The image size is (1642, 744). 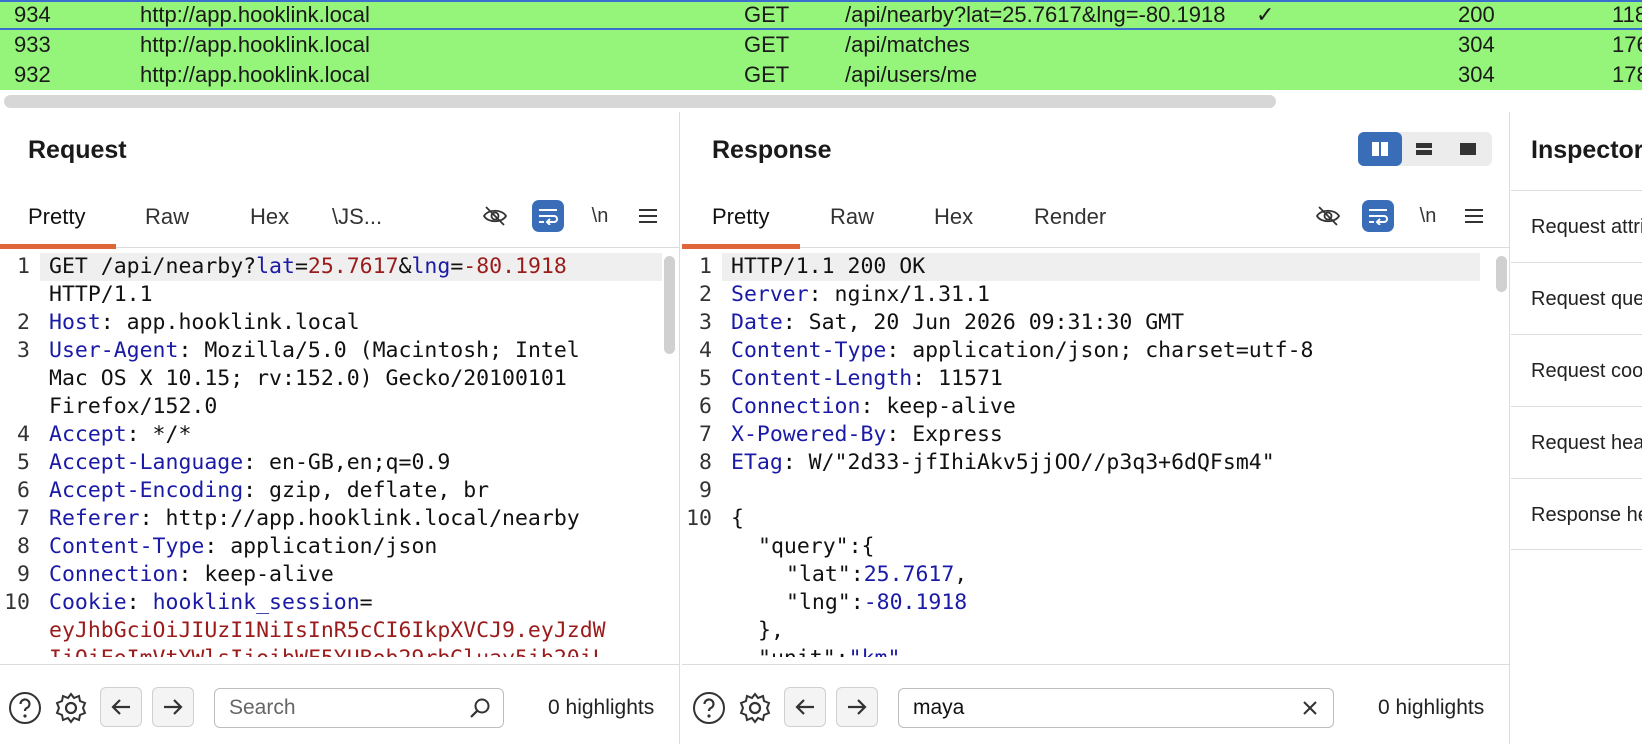 I want to click on tab-render: Render, so click(x=1070, y=217).